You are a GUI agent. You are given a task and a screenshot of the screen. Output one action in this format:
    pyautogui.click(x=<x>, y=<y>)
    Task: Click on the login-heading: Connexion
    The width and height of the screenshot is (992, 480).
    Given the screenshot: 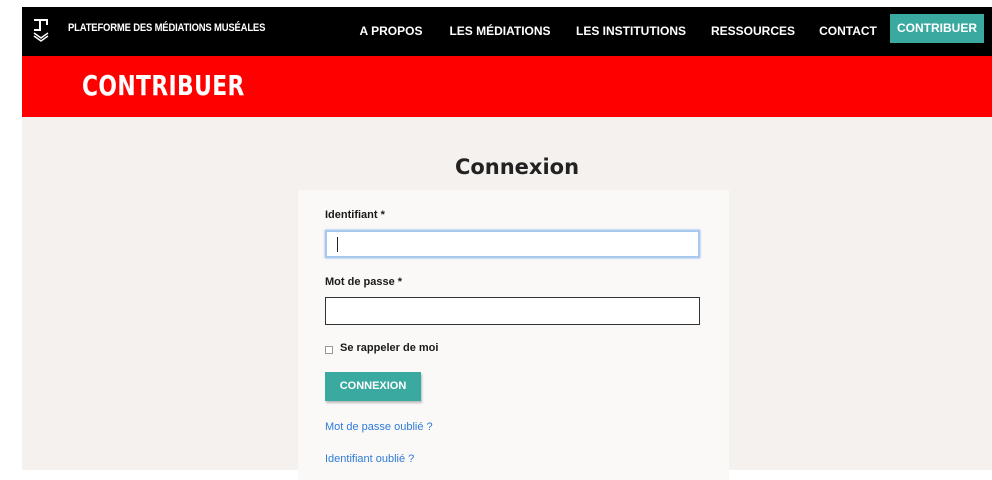 What is the action you would take?
    pyautogui.click(x=517, y=167)
    